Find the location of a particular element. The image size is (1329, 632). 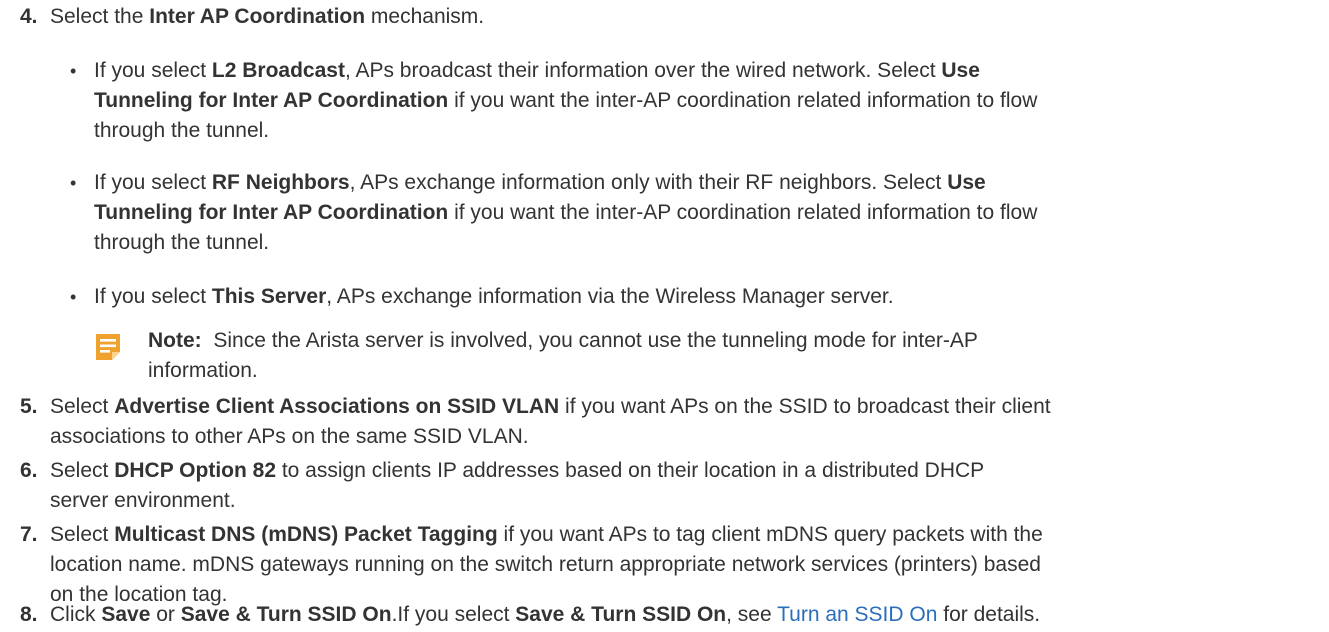

step-number: 4. is located at coordinates (29, 16).